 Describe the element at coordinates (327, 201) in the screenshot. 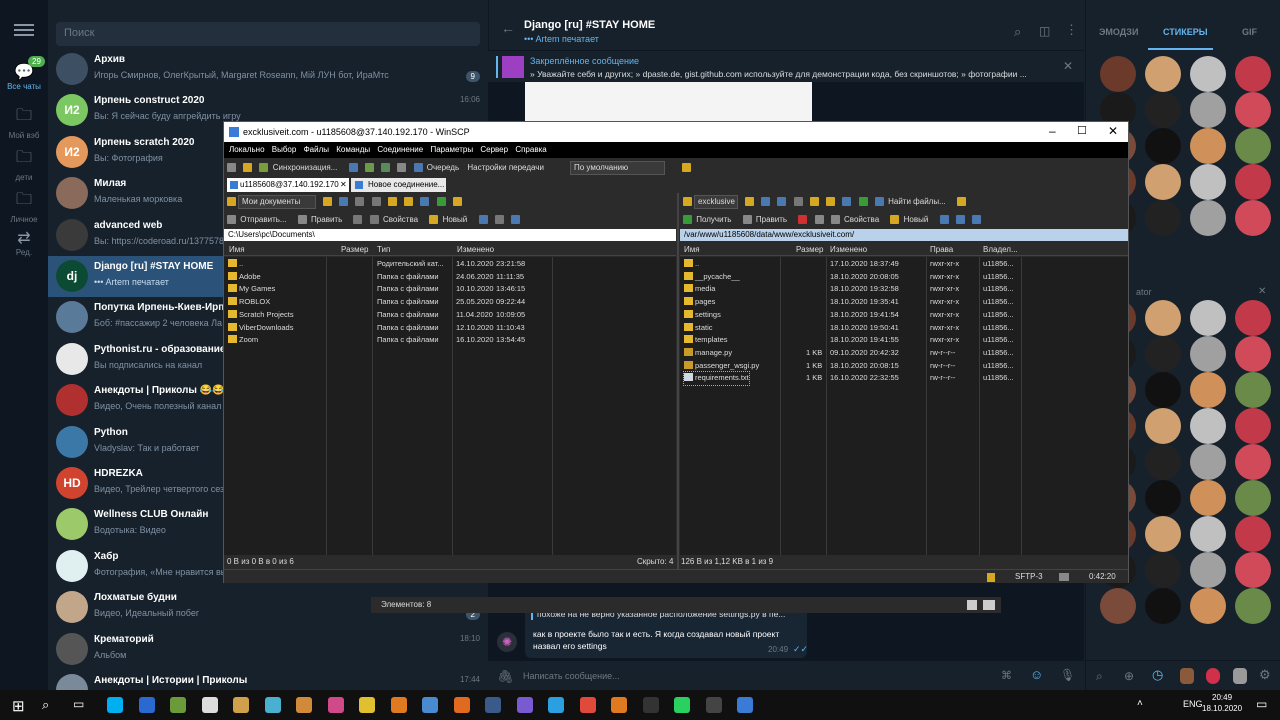

I see `open-folder-icon` at that location.